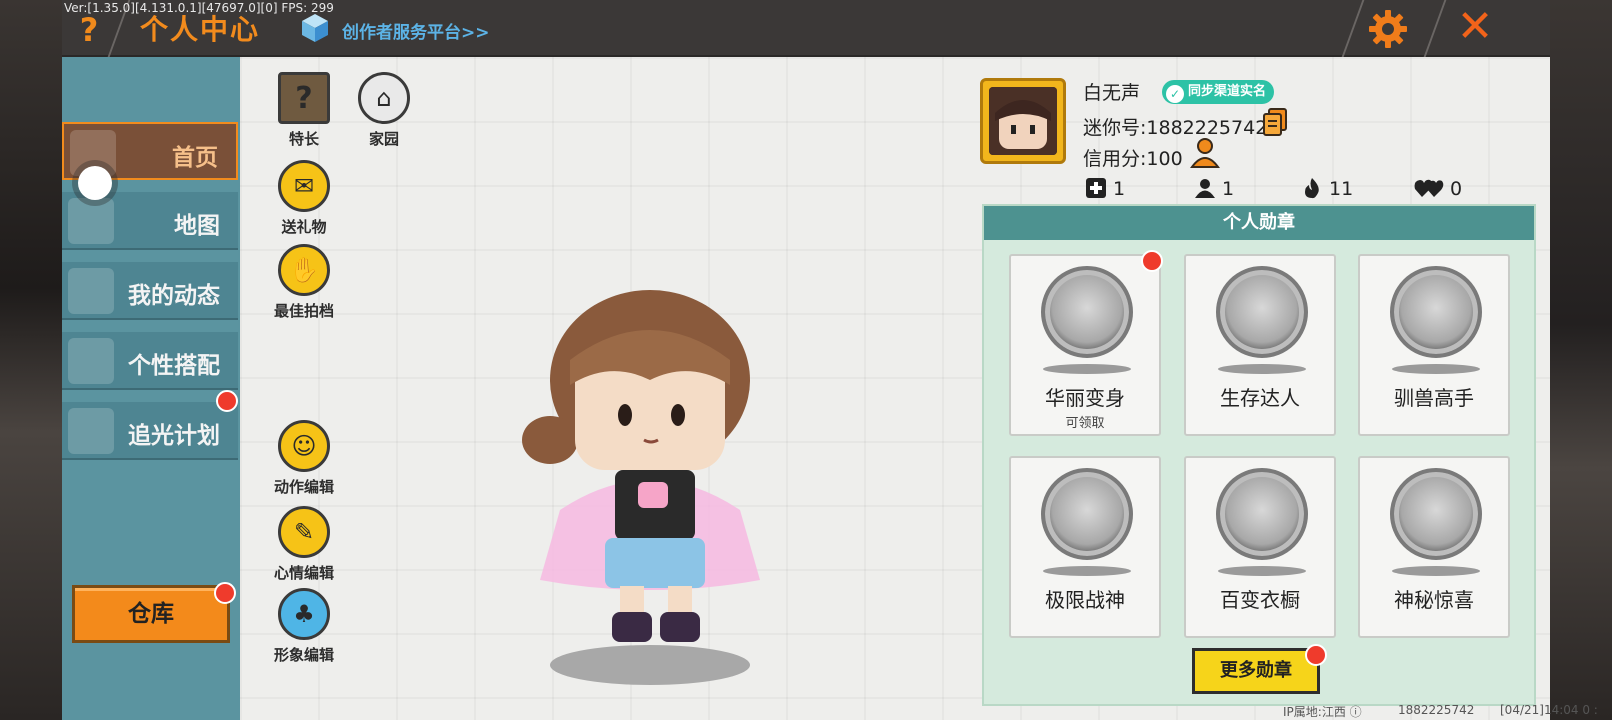  I want to click on horse-medal-icon, so click(1436, 312).